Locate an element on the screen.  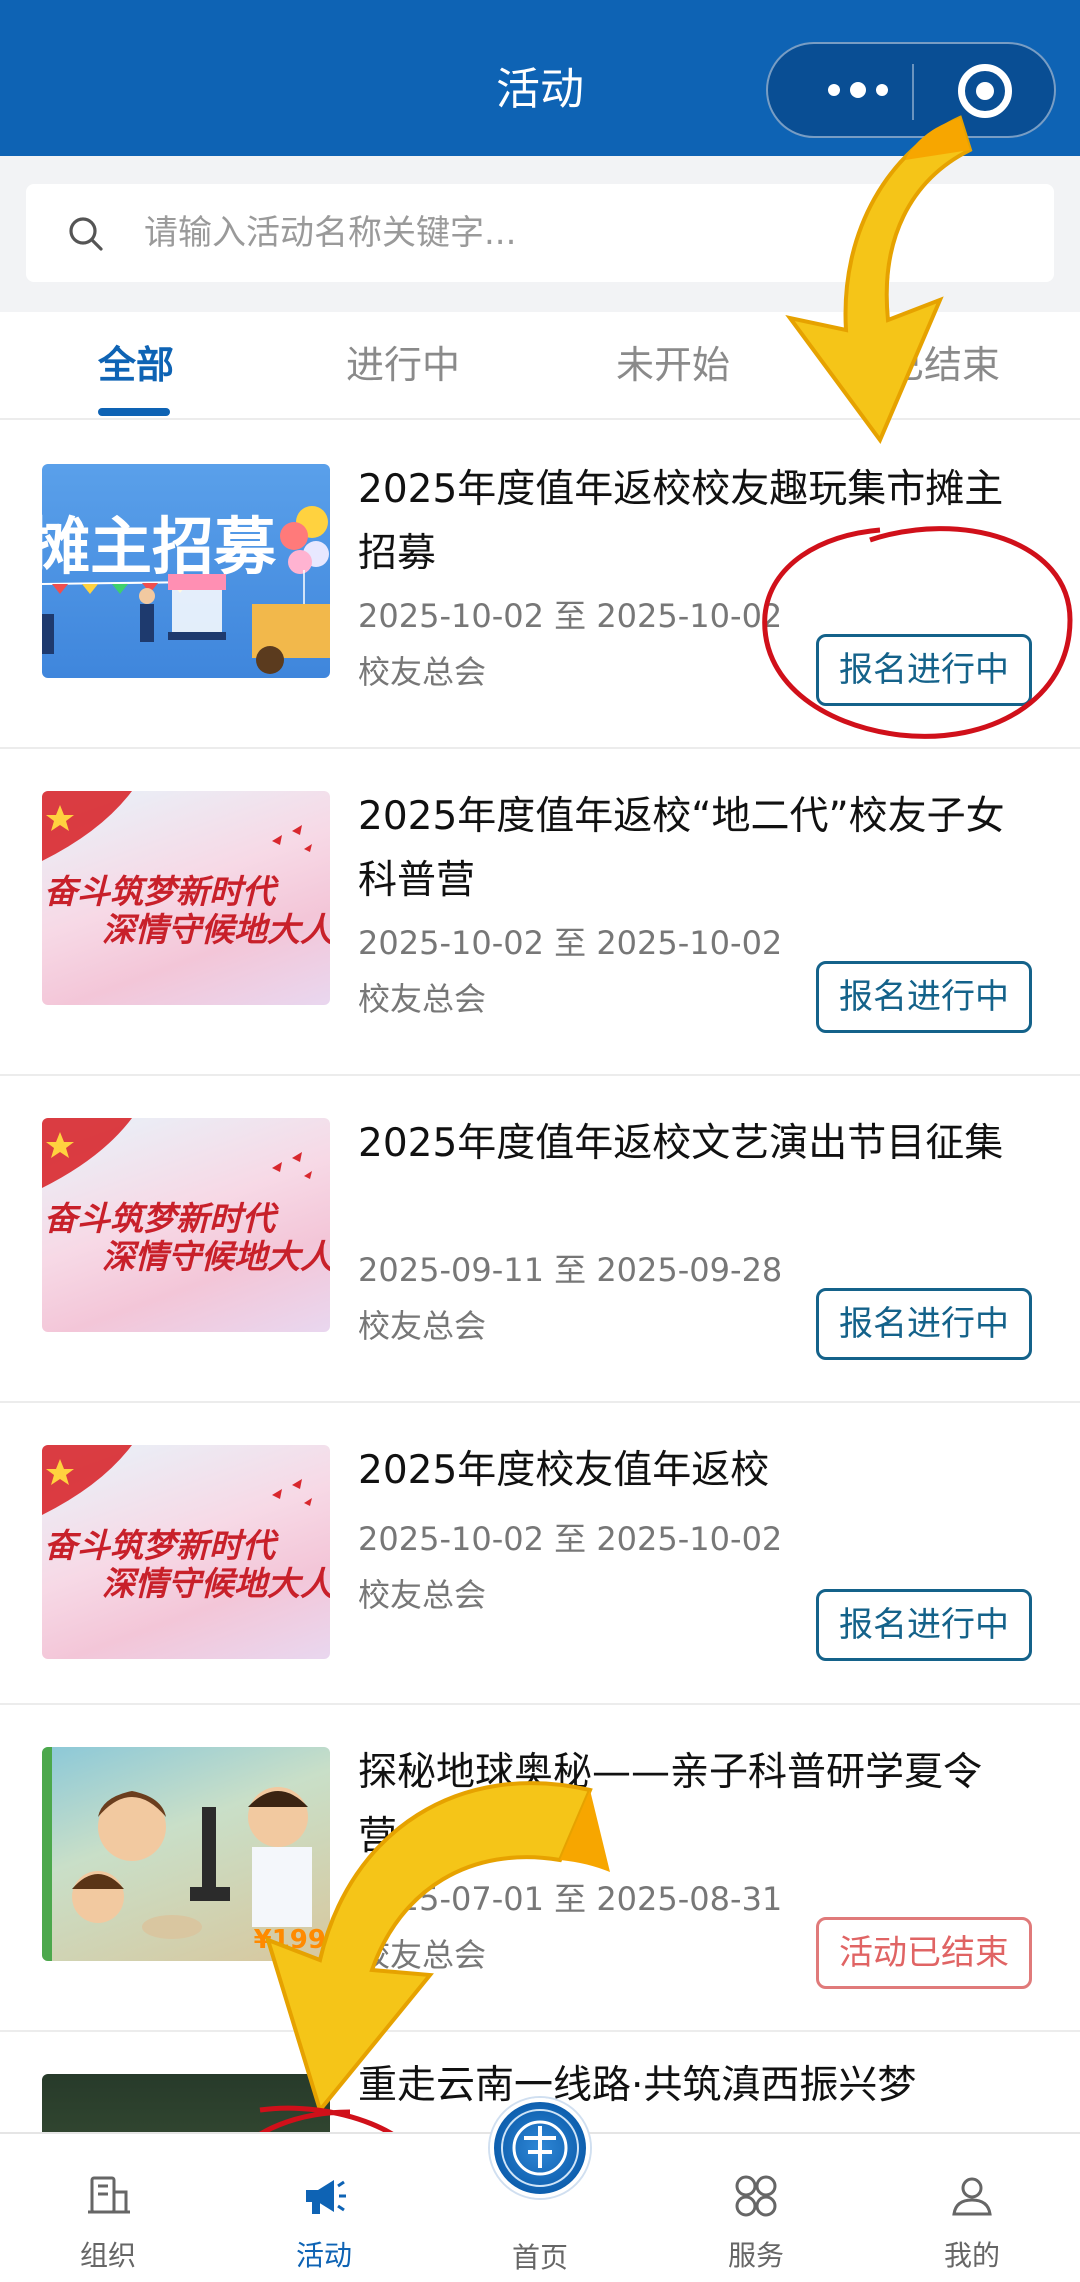
nav-label: 活动 is located at coordinates (323, 2255).